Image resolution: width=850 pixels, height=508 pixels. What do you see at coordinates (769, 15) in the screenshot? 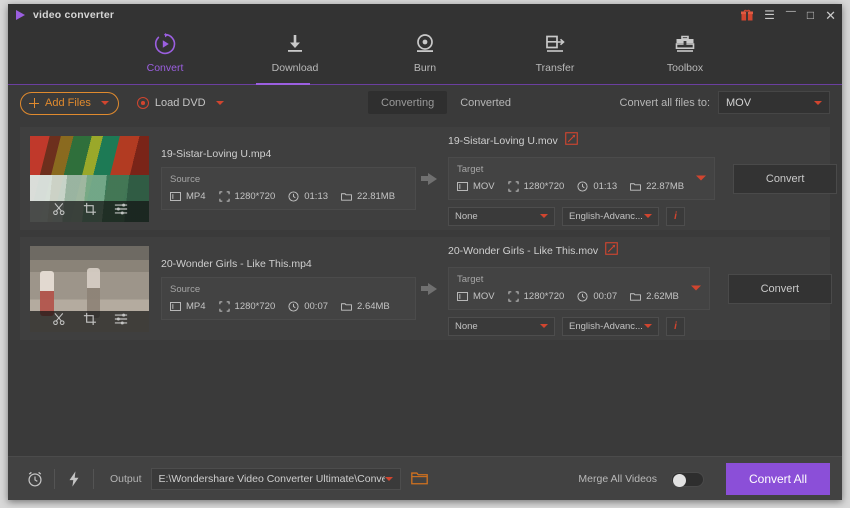
I see `menu-icon: ☰` at bounding box center [769, 15].